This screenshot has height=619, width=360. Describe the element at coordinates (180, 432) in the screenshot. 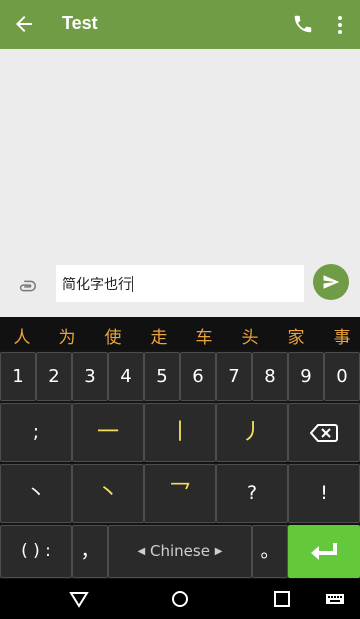

I see `key-stroke-shu: 丨` at that location.